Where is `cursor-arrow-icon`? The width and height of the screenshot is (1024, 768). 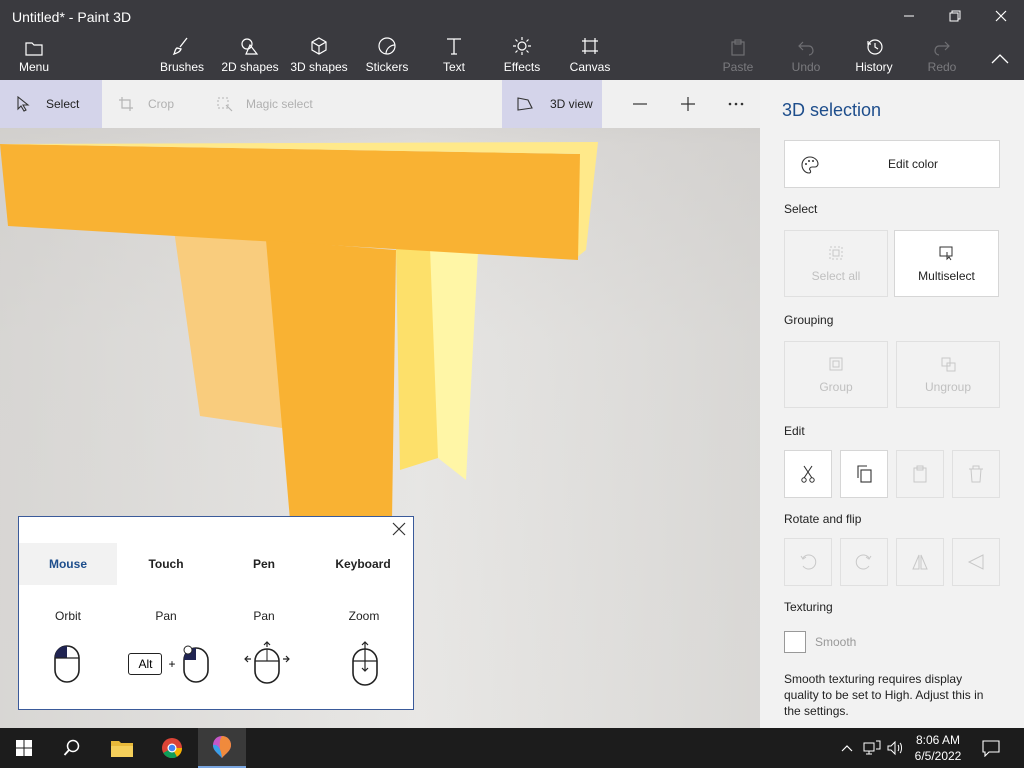 cursor-arrow-icon is located at coordinates (23, 104).